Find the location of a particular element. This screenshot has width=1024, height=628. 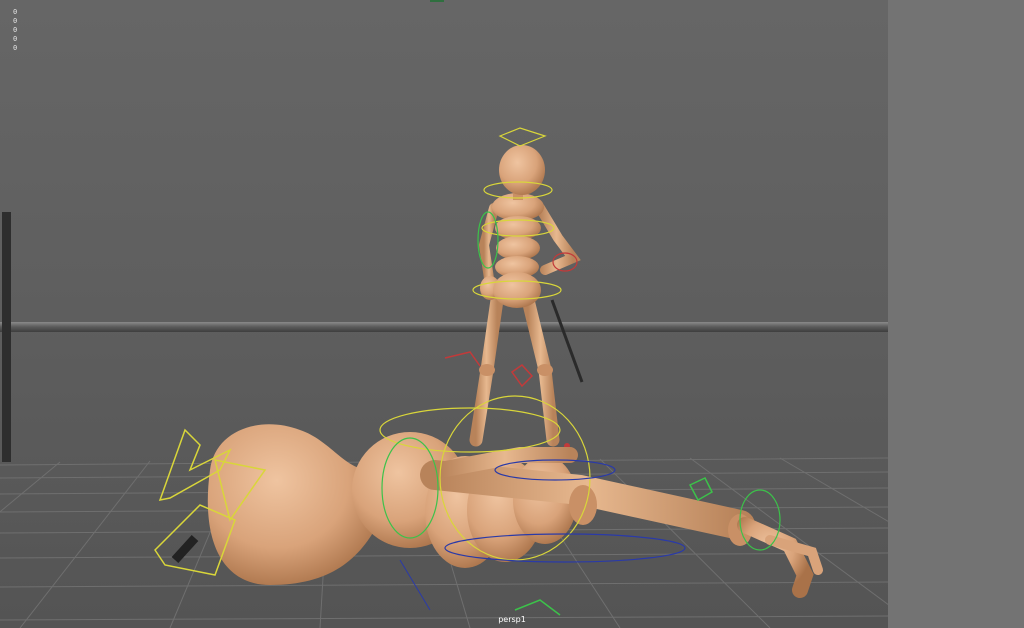

hud-stats: 0 0 0 0 0 is located at coordinates (20, 30).